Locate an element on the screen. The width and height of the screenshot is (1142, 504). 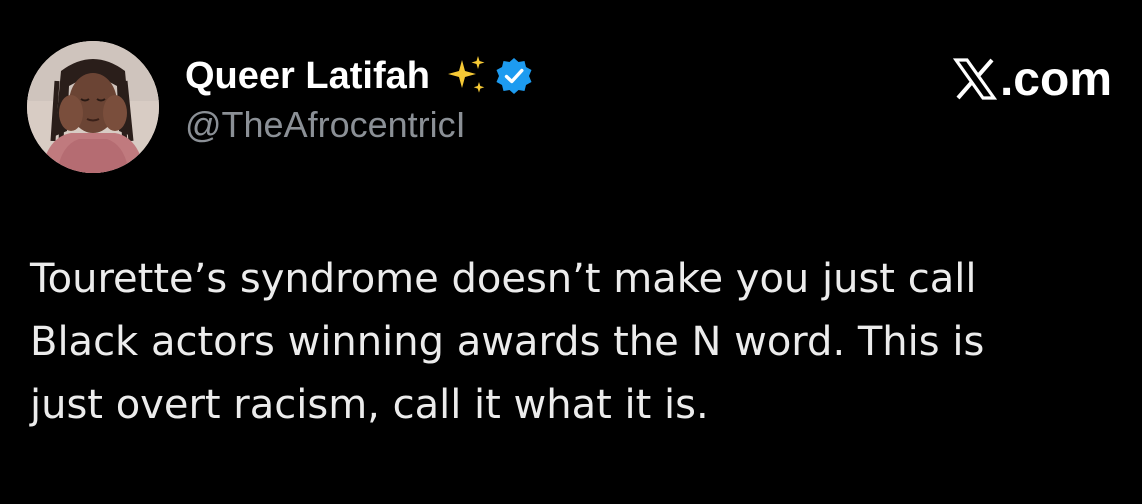
author-info: Queer Latifah @TheAfrocentricI is located at coordinates (359, 99).